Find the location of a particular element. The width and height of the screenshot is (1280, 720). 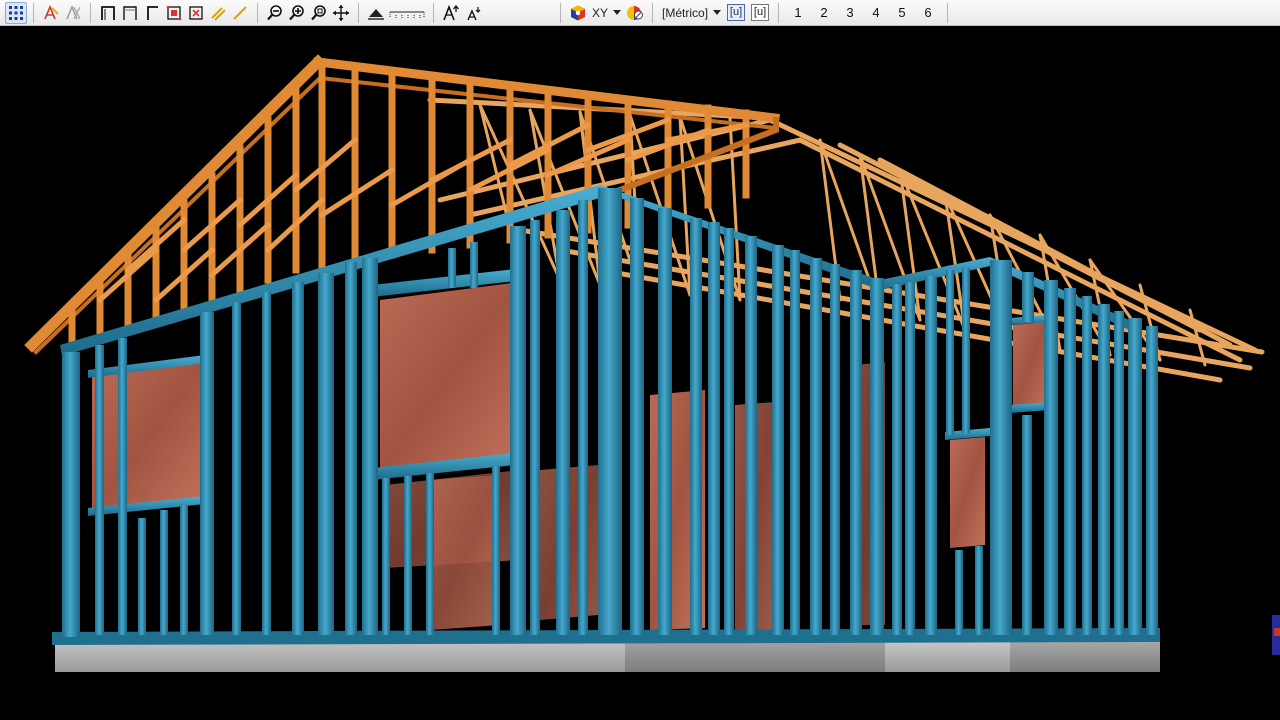

toolbar-group-units: [Métrico] [u] [u] is located at coordinates (715, 13).